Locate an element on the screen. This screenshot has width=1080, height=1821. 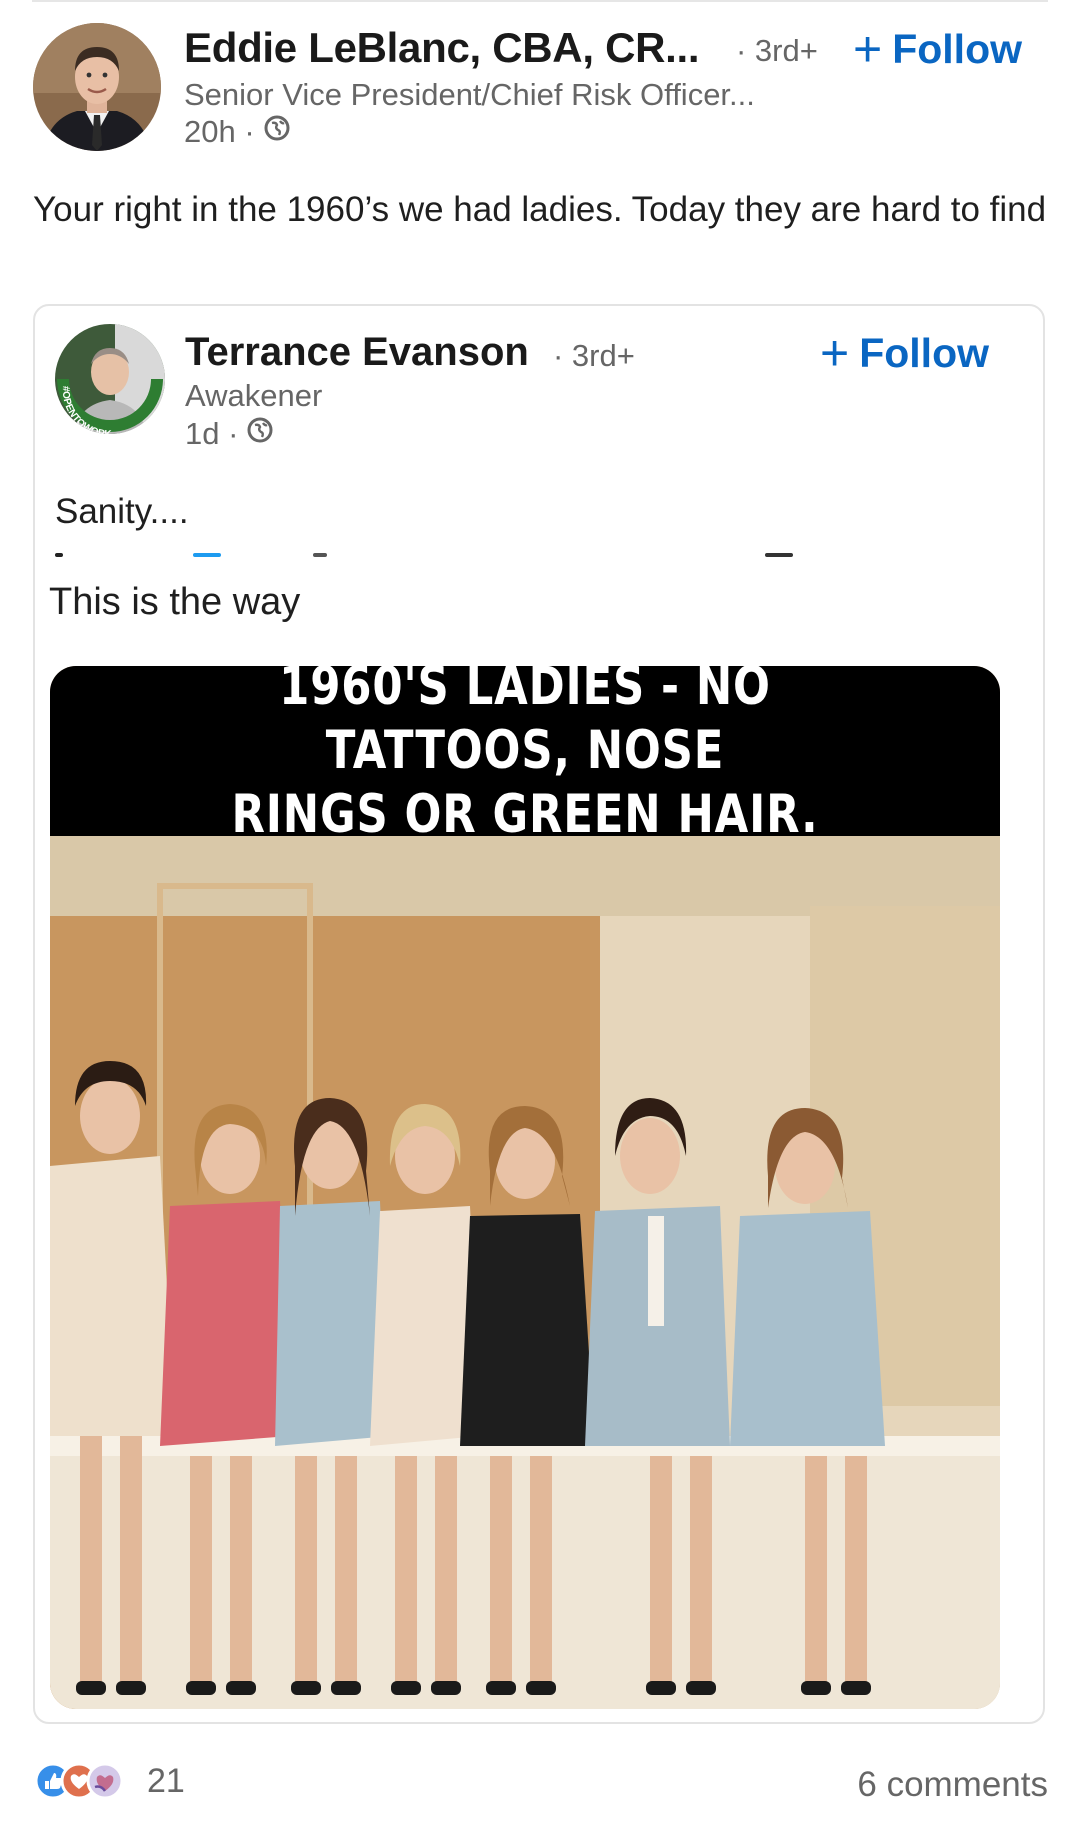
author-avatar is located at coordinates (97, 87).